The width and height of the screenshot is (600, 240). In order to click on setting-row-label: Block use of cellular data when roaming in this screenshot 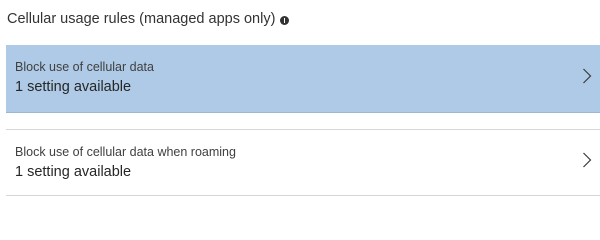, I will do `click(125, 152)`.